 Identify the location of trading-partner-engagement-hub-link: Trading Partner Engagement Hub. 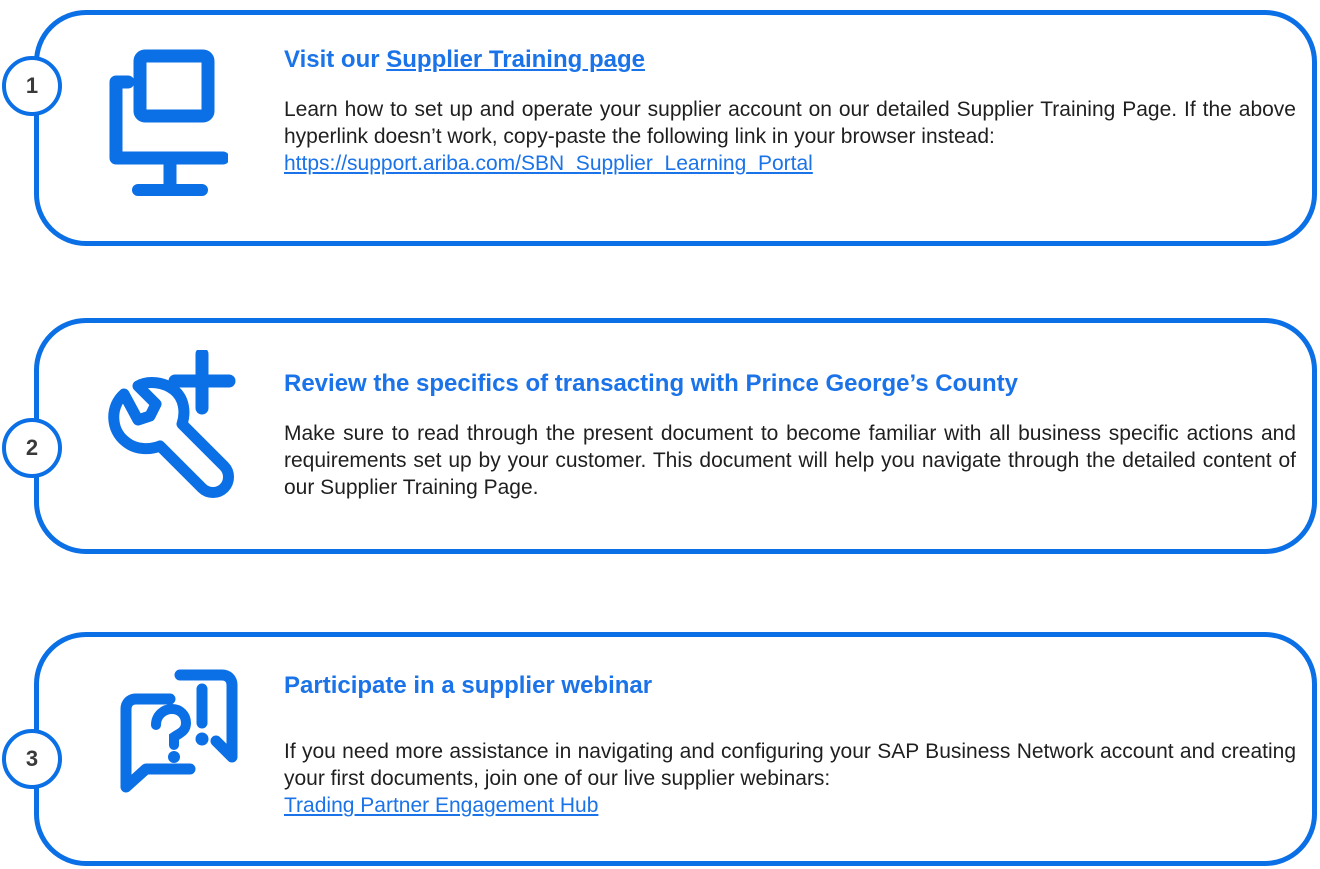
(790, 805).